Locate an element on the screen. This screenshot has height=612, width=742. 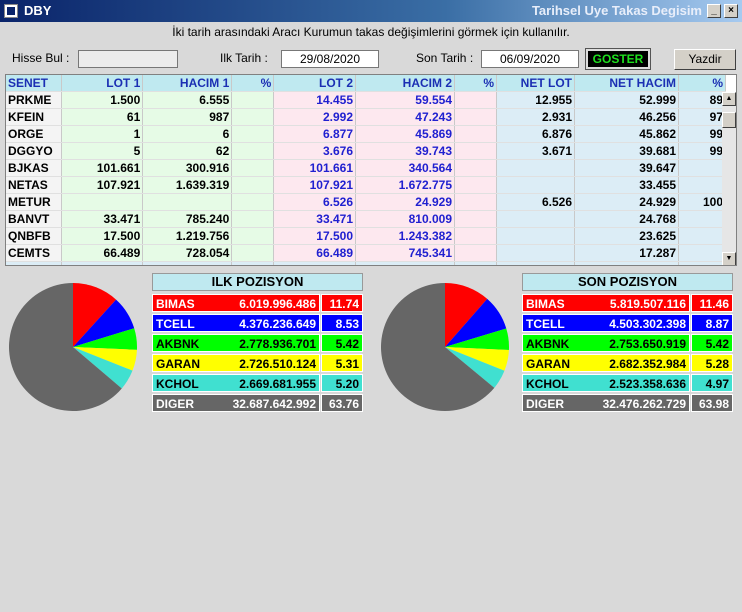
table-row: KFEIN 61 987 2.992 47.243 2.931 46.256 97 is located at coordinates (366, 117).